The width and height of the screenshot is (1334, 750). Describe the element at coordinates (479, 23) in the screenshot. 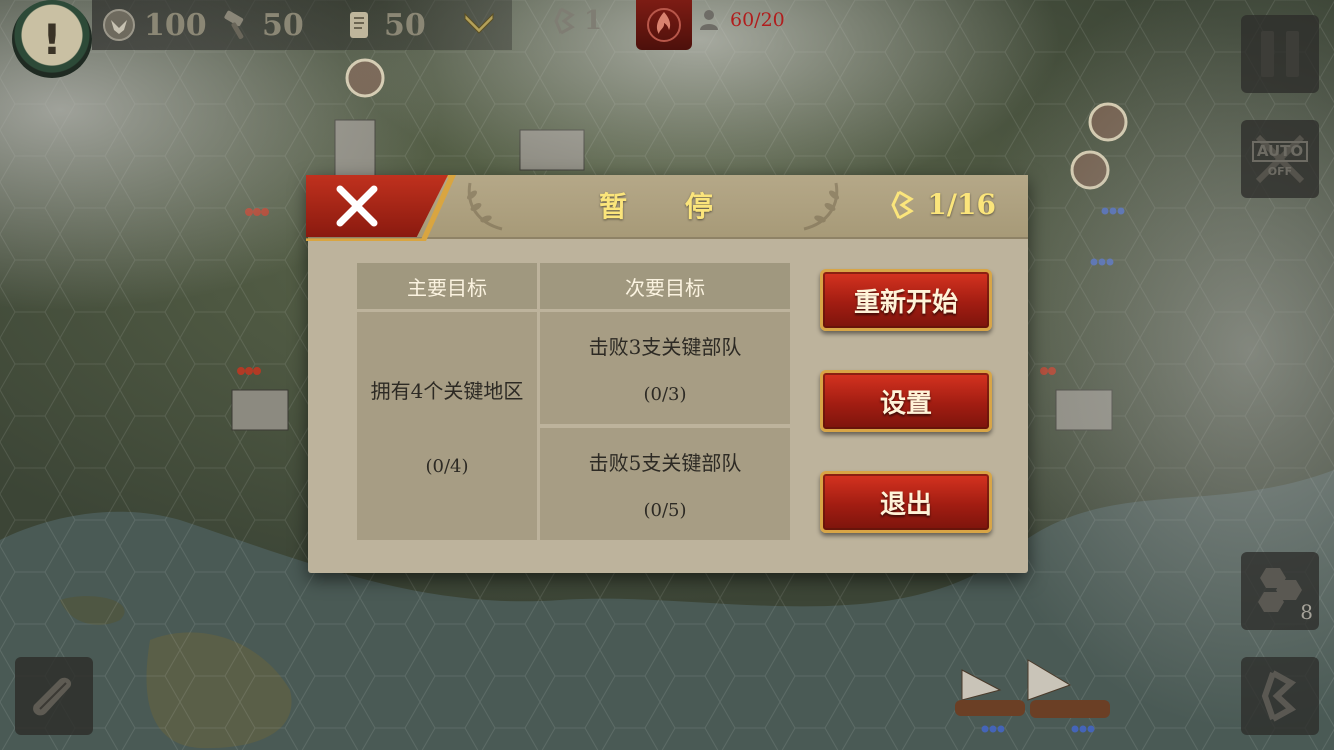

I see `chevron-down-icon` at that location.